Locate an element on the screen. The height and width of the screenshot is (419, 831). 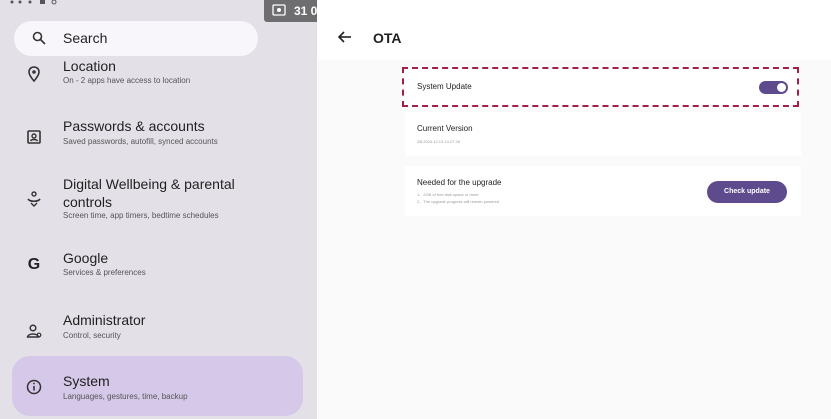
settings-item-title: Digital Wellbeing & parental is located at coordinates (149, 184).